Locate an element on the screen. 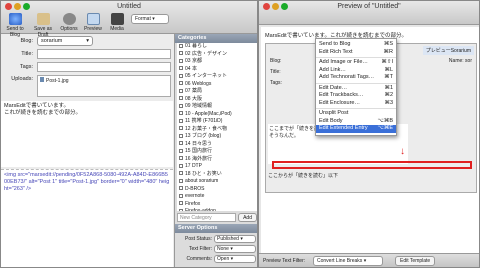 Image resolution: width=480 pixels, height=268 pixels. category-label: 08 大阪 is located at coordinates (193, 98).